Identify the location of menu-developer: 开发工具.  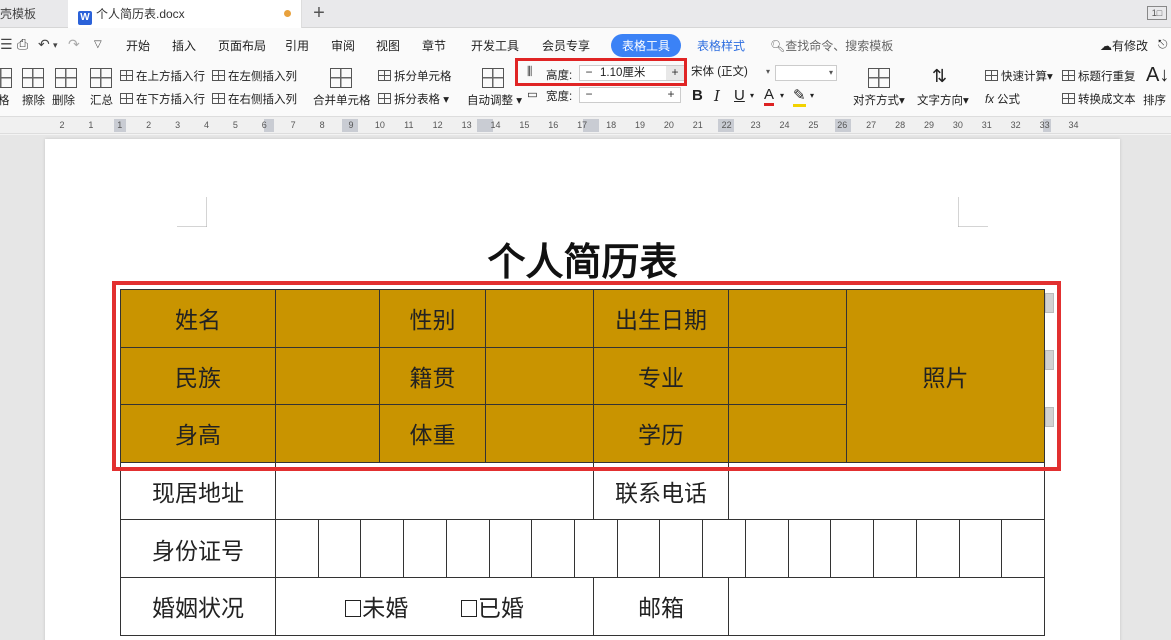
(495, 45).